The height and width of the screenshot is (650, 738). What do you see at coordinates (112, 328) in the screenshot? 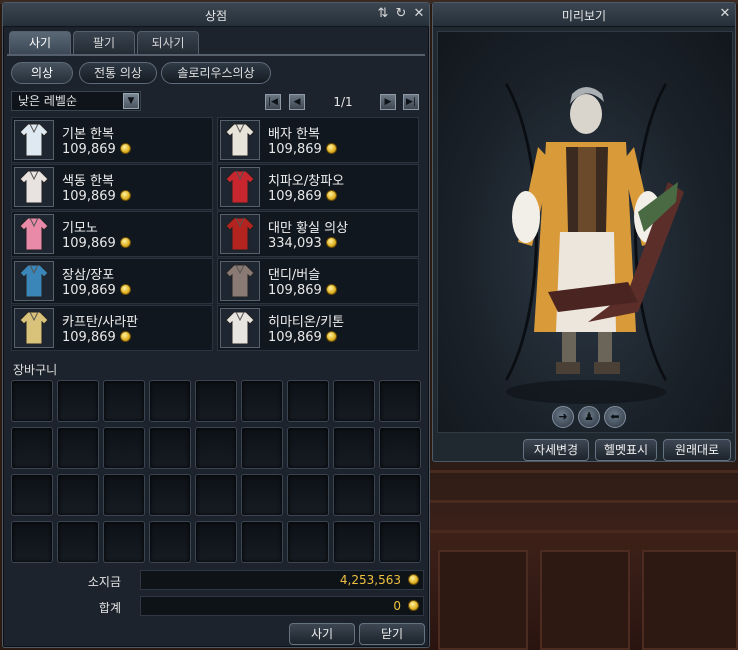
I see `shop-item: 카프탄/사라판 109,869` at bounding box center [112, 328].